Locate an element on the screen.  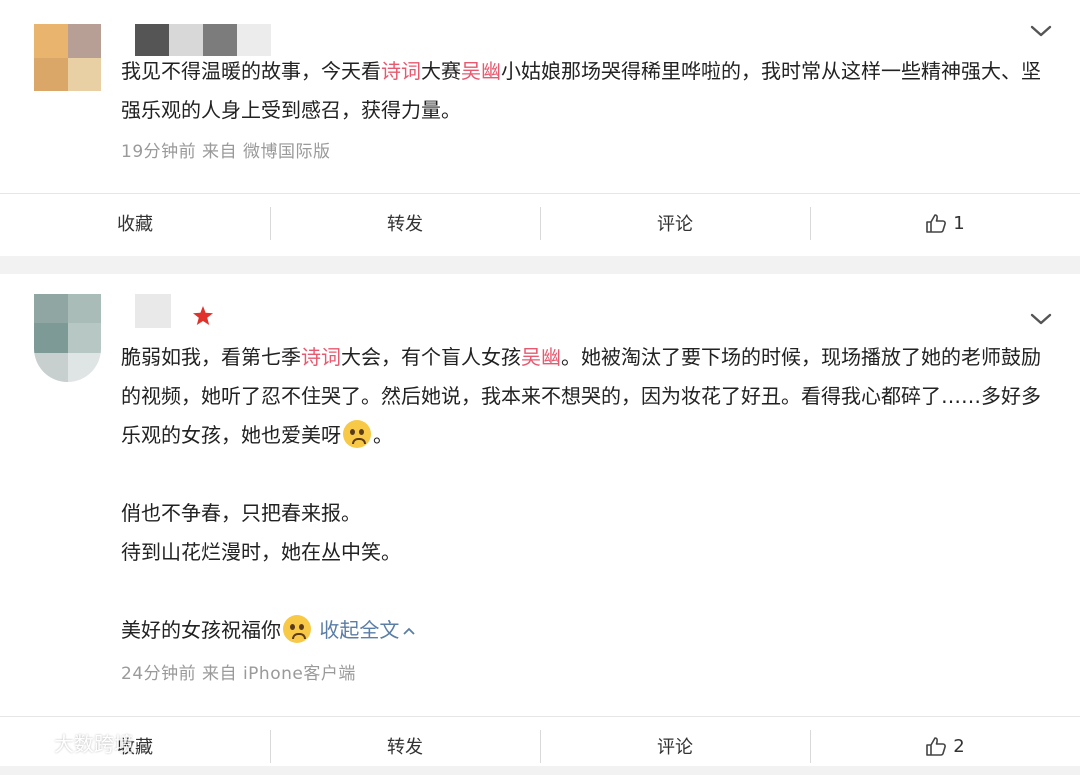
collect-button: 收藏 is located at coordinates (135, 223).